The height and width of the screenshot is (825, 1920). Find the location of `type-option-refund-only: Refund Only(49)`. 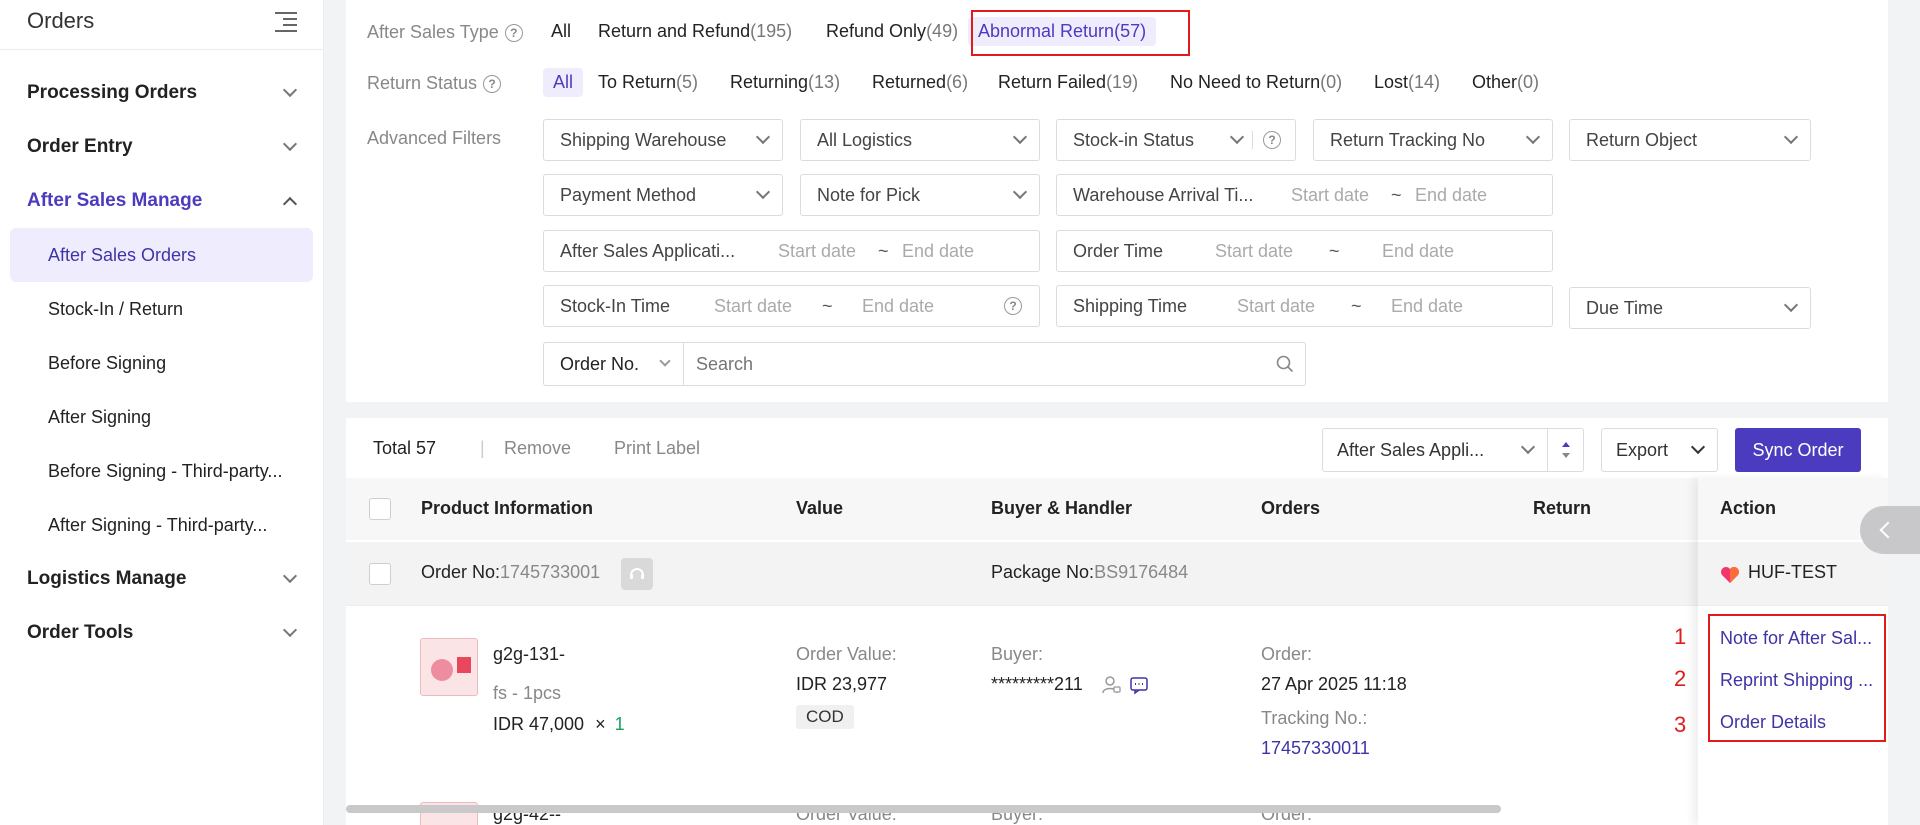

type-option-refund-only: Refund Only(49) is located at coordinates (892, 31).